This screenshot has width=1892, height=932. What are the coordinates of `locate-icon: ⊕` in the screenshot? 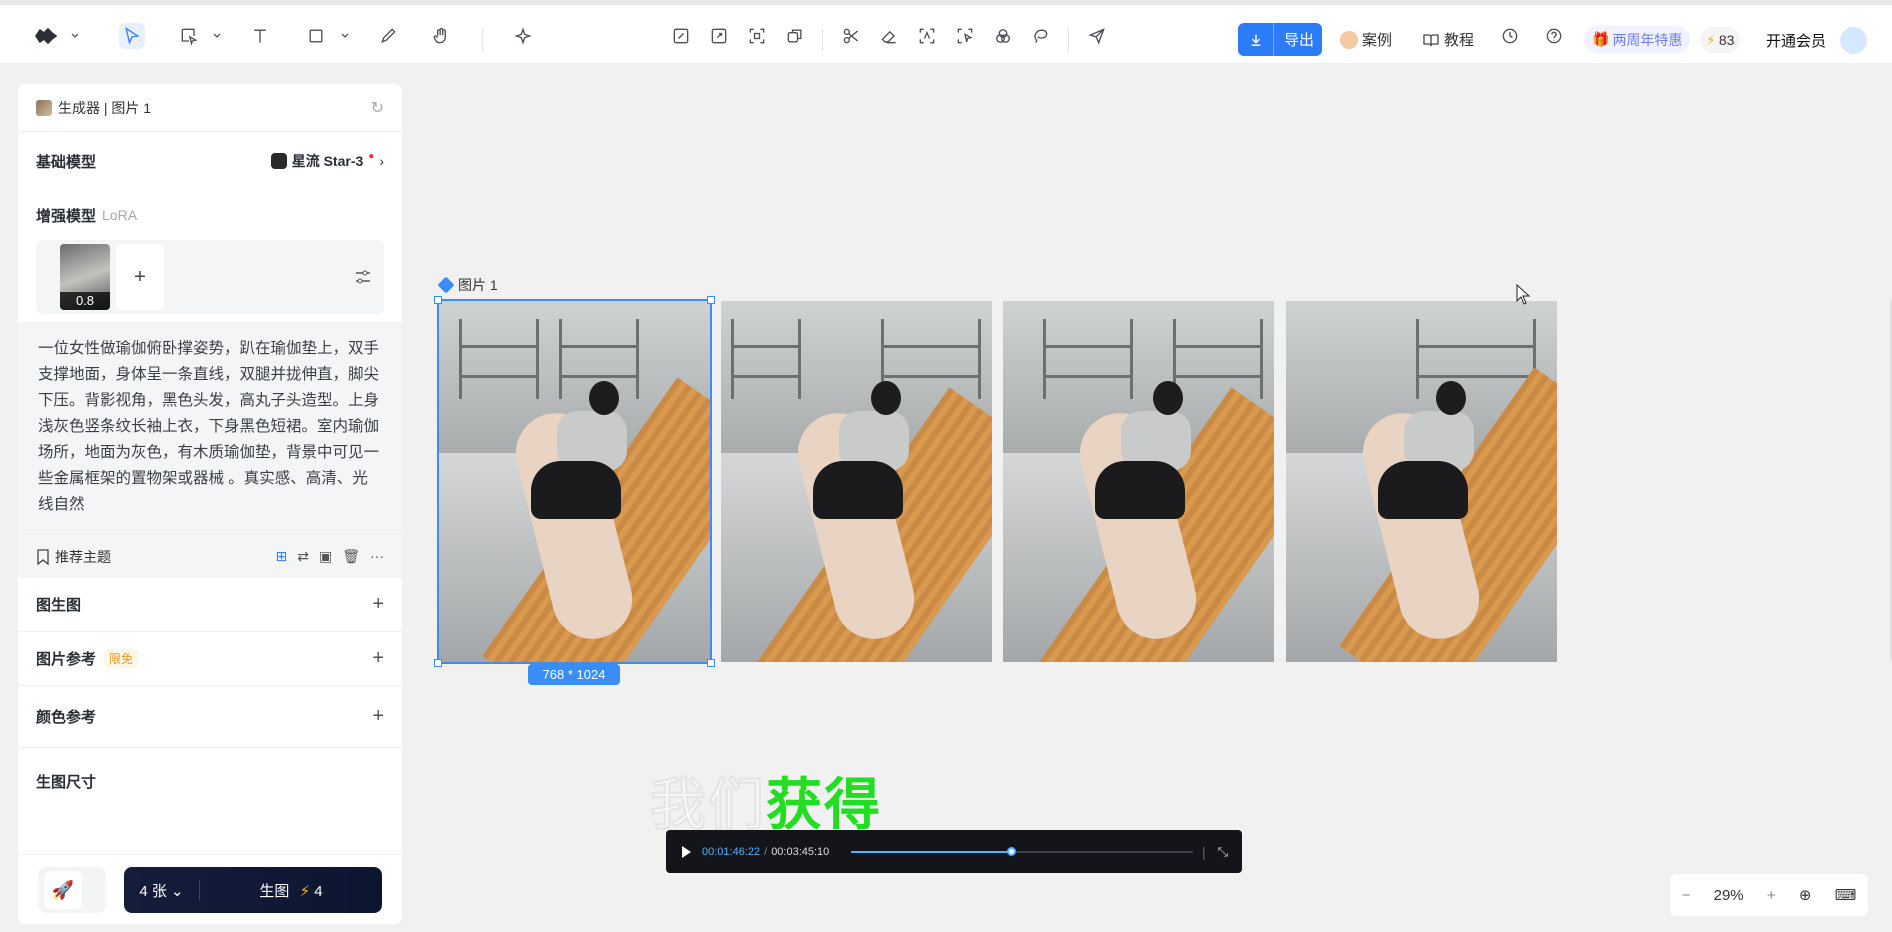 It's located at (1805, 895).